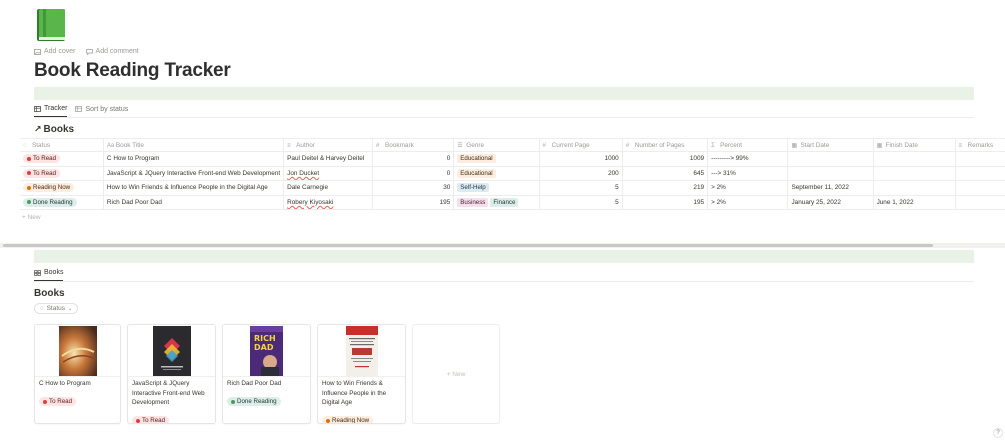 The image size is (1005, 440). Describe the element at coordinates (266, 374) in the screenshot. I see `gallery-card: RICH DAD Rich Dad Poor Dad Done Reading` at that location.